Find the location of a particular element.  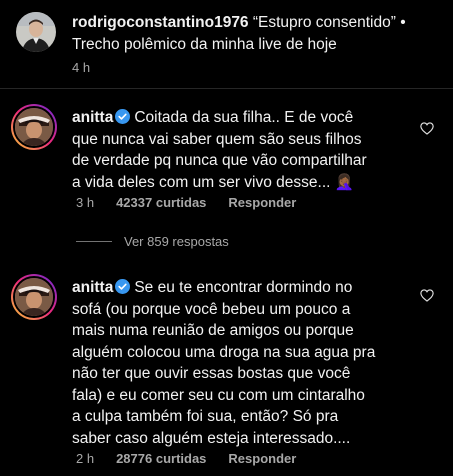

view-replies-button: Ver 859 respostas is located at coordinates (152, 241).